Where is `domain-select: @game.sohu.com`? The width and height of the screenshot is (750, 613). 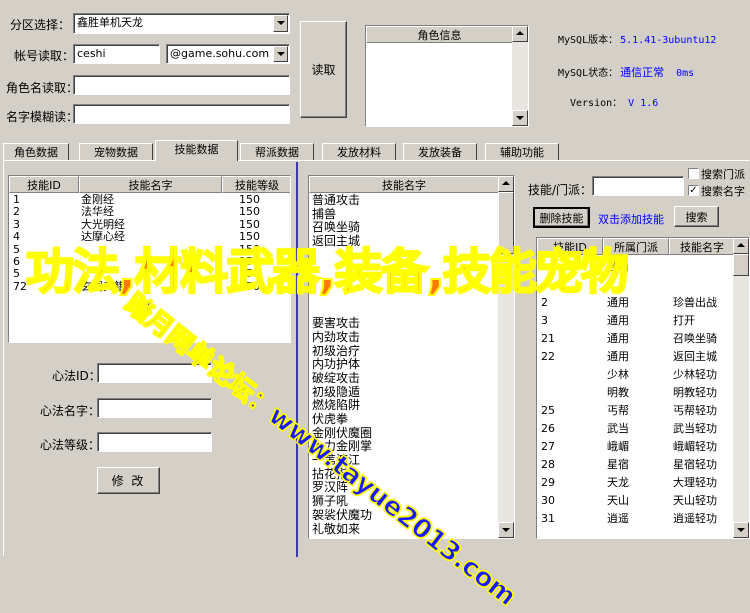 domain-select: @game.sohu.com is located at coordinates (228, 54).